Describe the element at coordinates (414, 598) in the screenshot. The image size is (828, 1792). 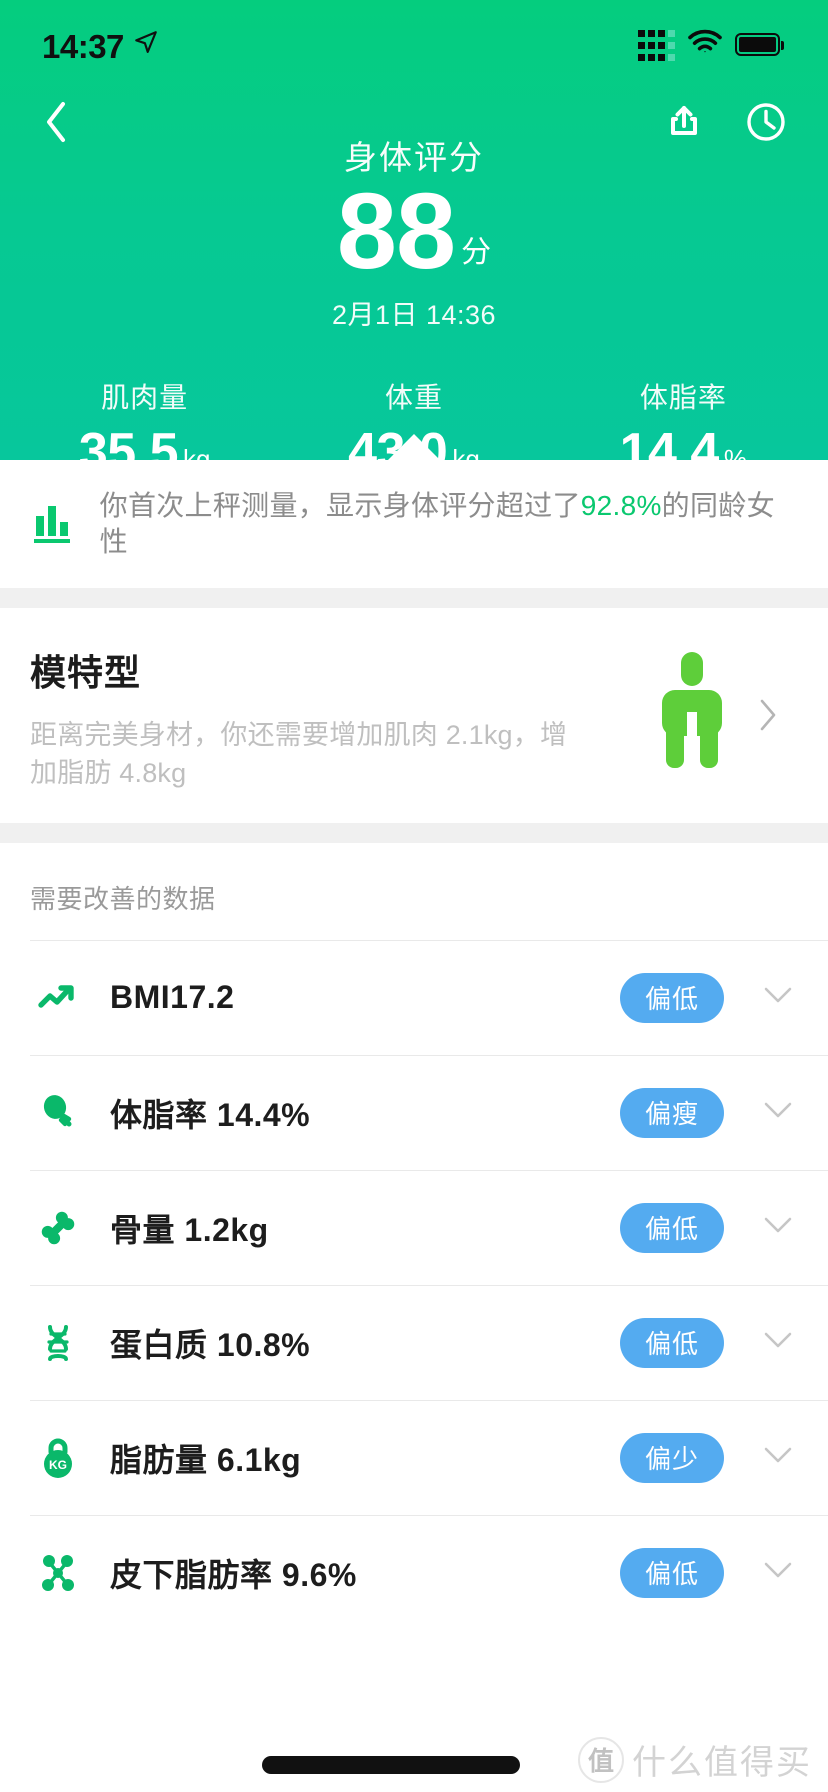
I see `section-gap` at that location.